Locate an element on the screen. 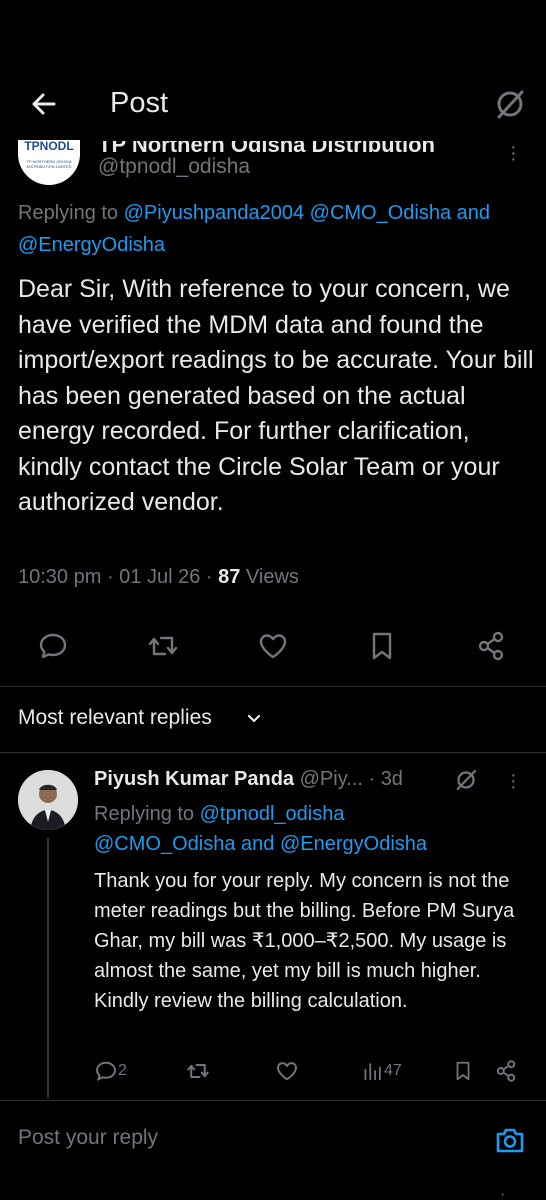 This screenshot has height=1200, width=546. chevron-down-icon is located at coordinates (254, 718).